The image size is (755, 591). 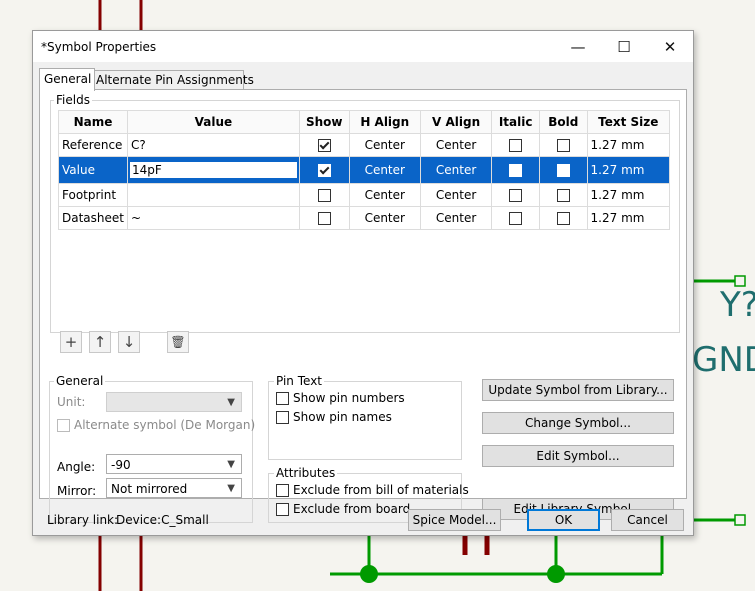 What do you see at coordinates (737, 305) in the screenshot?
I see `component-reference-text: Y?` at bounding box center [737, 305].